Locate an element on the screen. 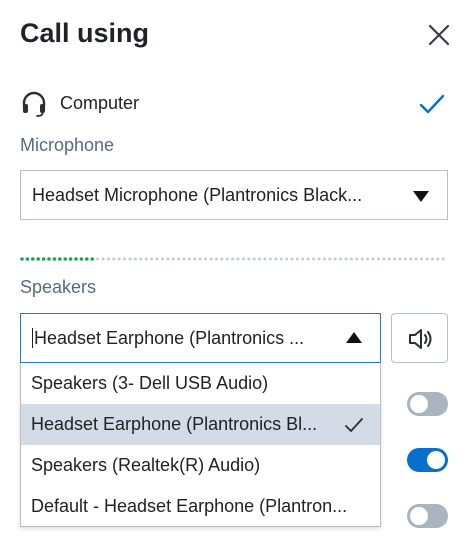 The image size is (474, 540). triangle-up-icon is located at coordinates (354, 337).